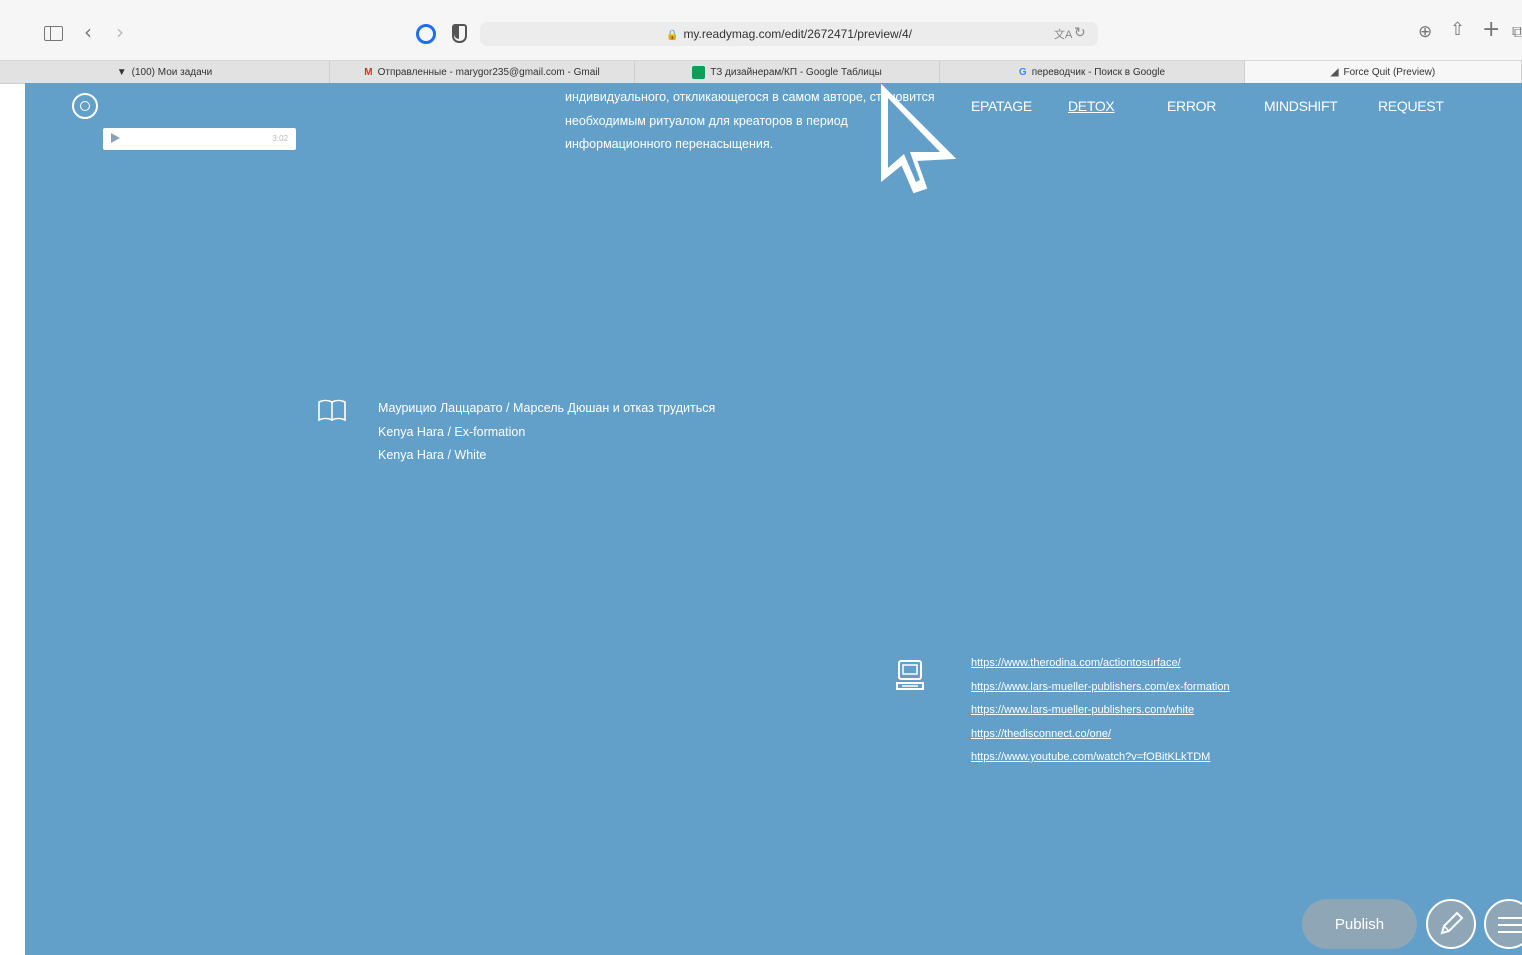  What do you see at coordinates (1517, 32) in the screenshot?
I see `tab-overview-icon: ⧉` at bounding box center [1517, 32].